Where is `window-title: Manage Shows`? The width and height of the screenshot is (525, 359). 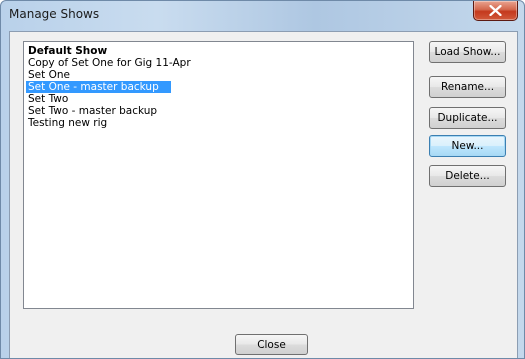
window-title: Manage Shows is located at coordinates (54, 14).